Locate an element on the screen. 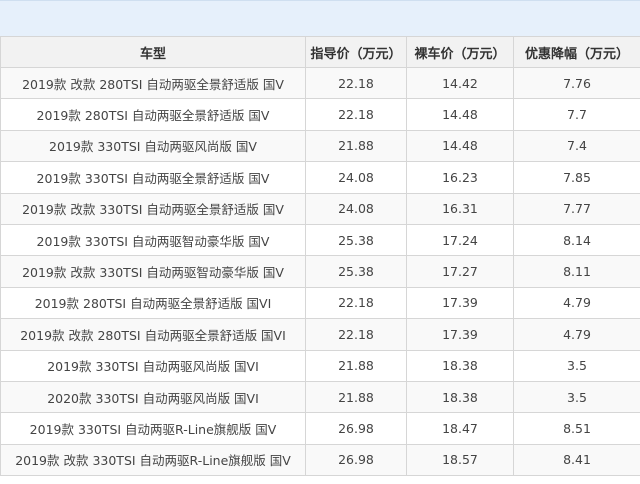  cell-discount: 8.51 is located at coordinates (576, 428).